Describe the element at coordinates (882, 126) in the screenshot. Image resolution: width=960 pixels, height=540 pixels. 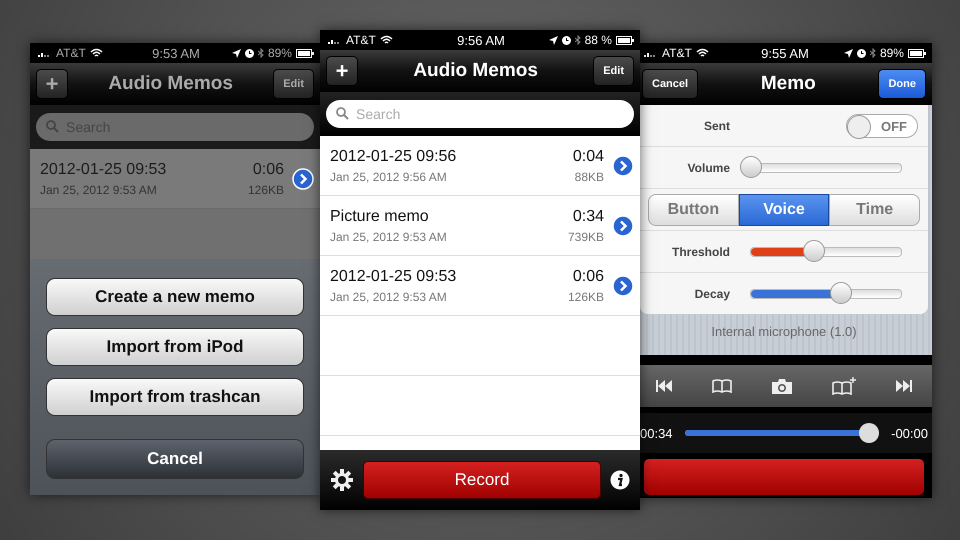
I see `toggle-switch: OFF` at that location.